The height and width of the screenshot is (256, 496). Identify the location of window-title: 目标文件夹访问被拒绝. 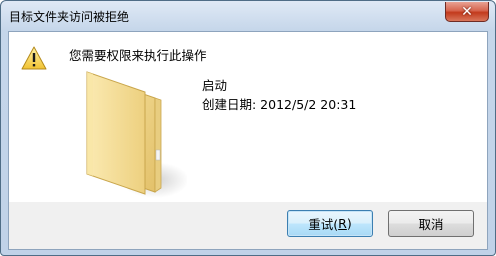
(69, 17).